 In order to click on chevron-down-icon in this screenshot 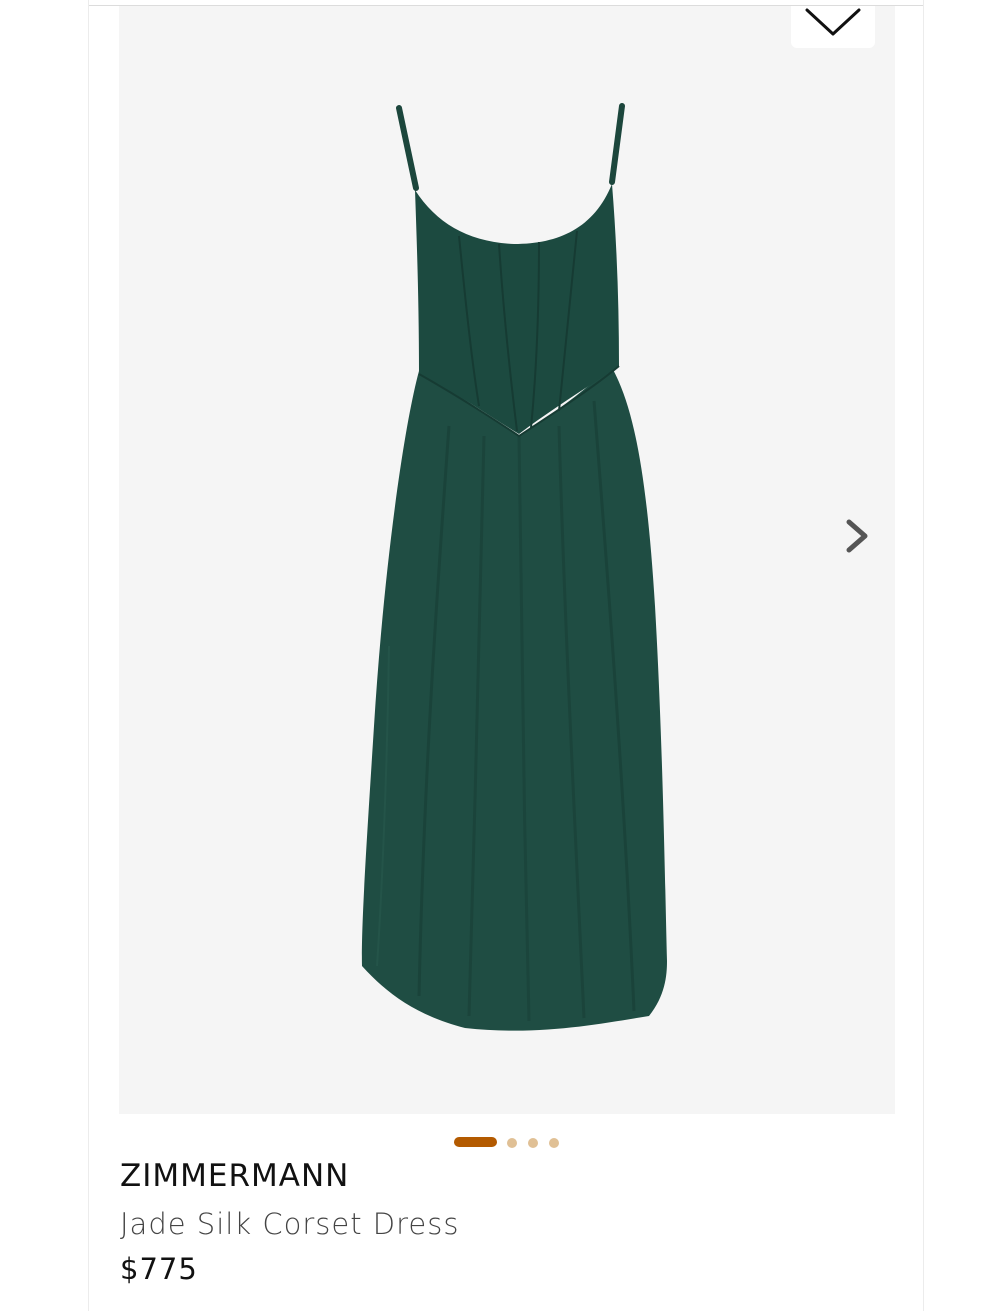, I will do `click(833, 22)`.